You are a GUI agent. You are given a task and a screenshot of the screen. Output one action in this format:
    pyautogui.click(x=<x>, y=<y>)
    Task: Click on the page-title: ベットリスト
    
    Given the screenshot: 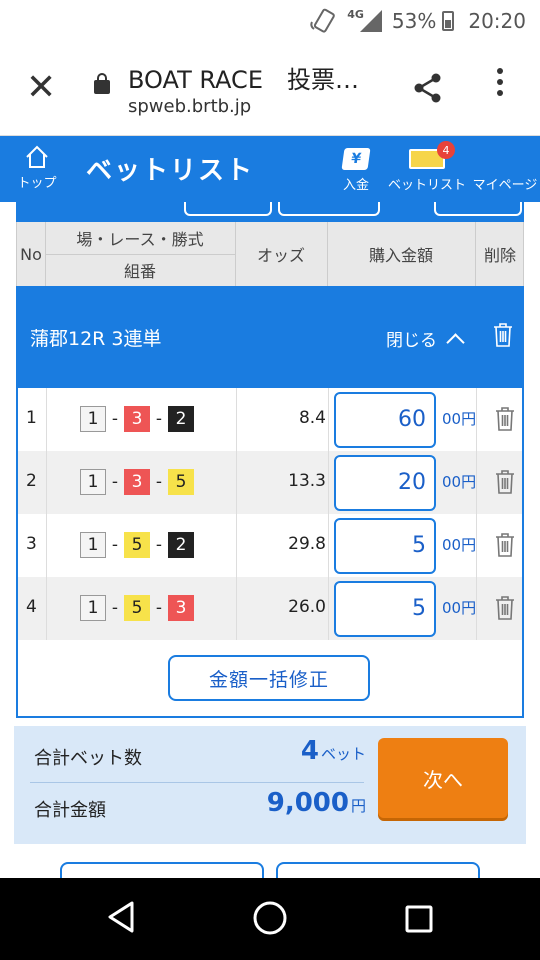 What is the action you would take?
    pyautogui.click(x=170, y=171)
    